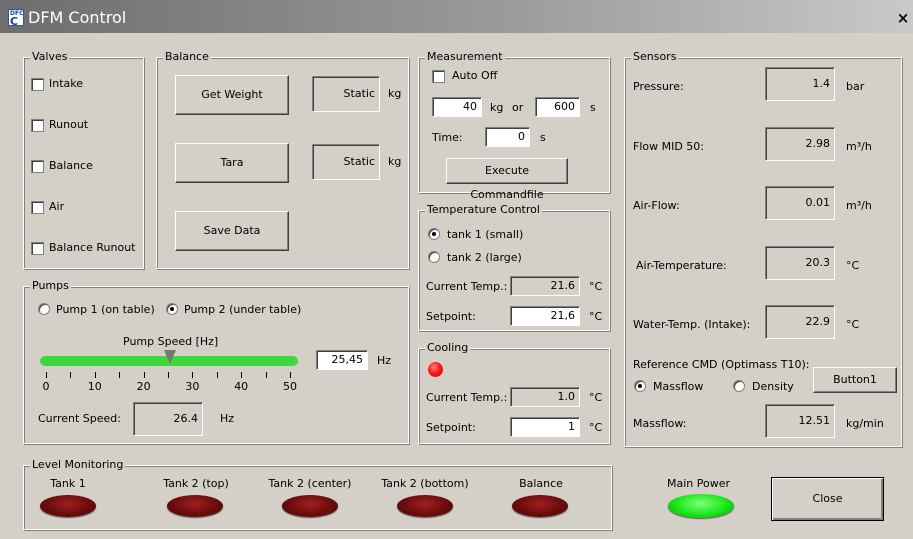 The width and height of the screenshot is (913, 539). What do you see at coordinates (50, 285) in the screenshot?
I see `pumps-group-title: Pumps` at bounding box center [50, 285].